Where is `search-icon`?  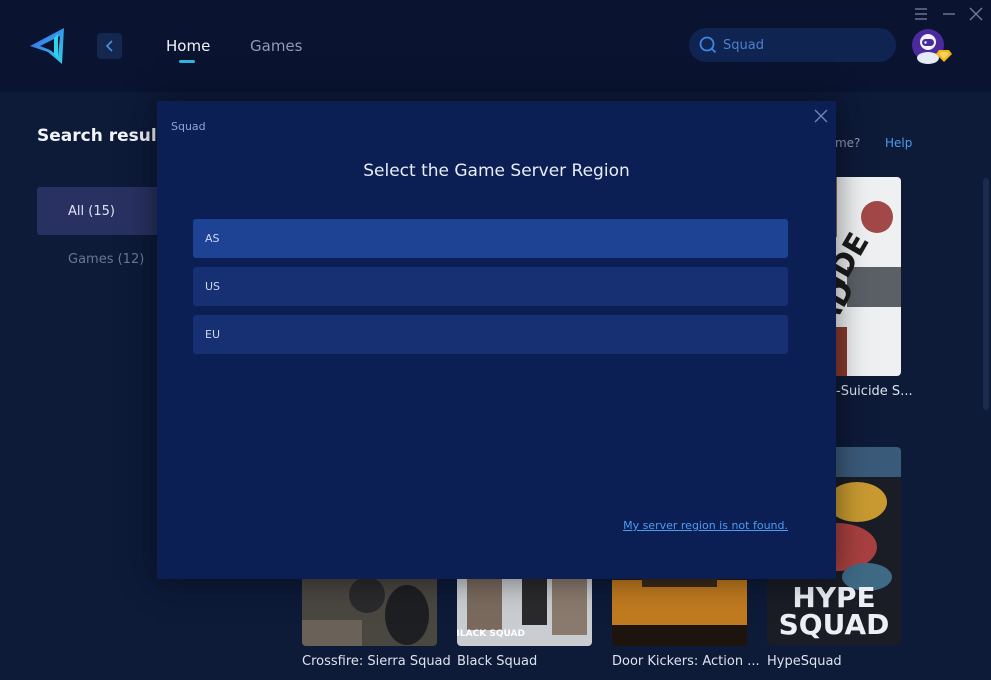
search-icon is located at coordinates (708, 45).